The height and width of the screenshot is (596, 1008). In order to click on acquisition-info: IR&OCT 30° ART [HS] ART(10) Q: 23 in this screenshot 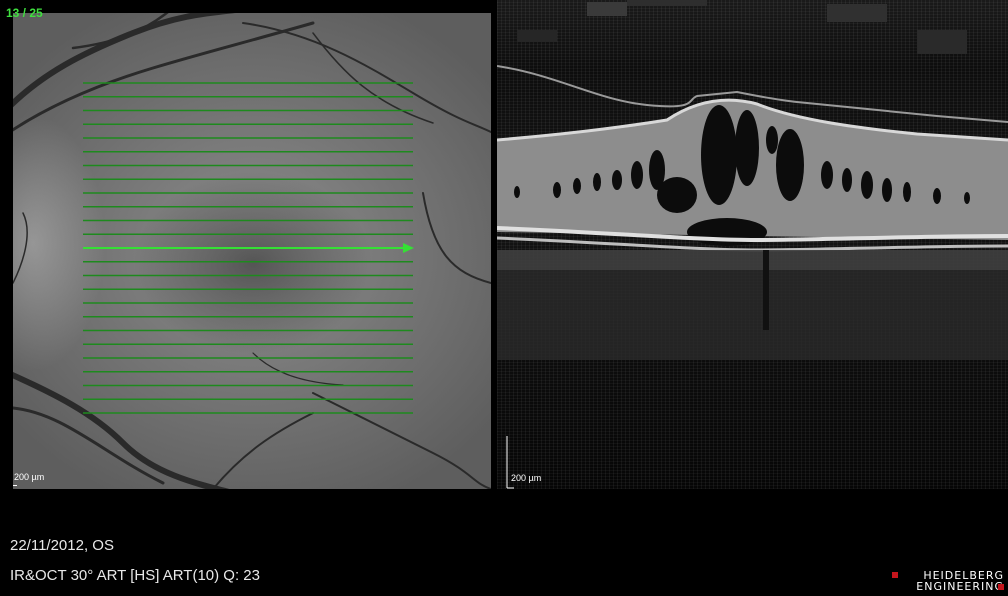, I will do `click(135, 575)`.